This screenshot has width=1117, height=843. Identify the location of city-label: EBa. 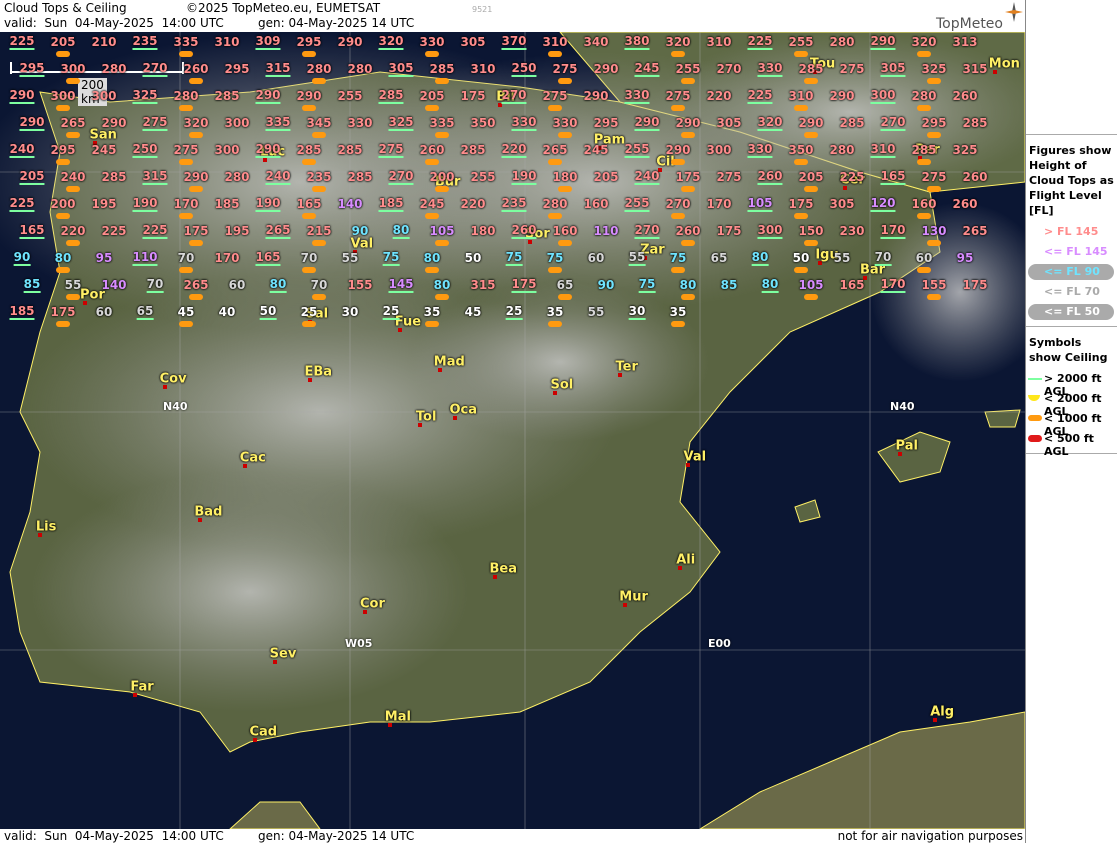
(318, 372).